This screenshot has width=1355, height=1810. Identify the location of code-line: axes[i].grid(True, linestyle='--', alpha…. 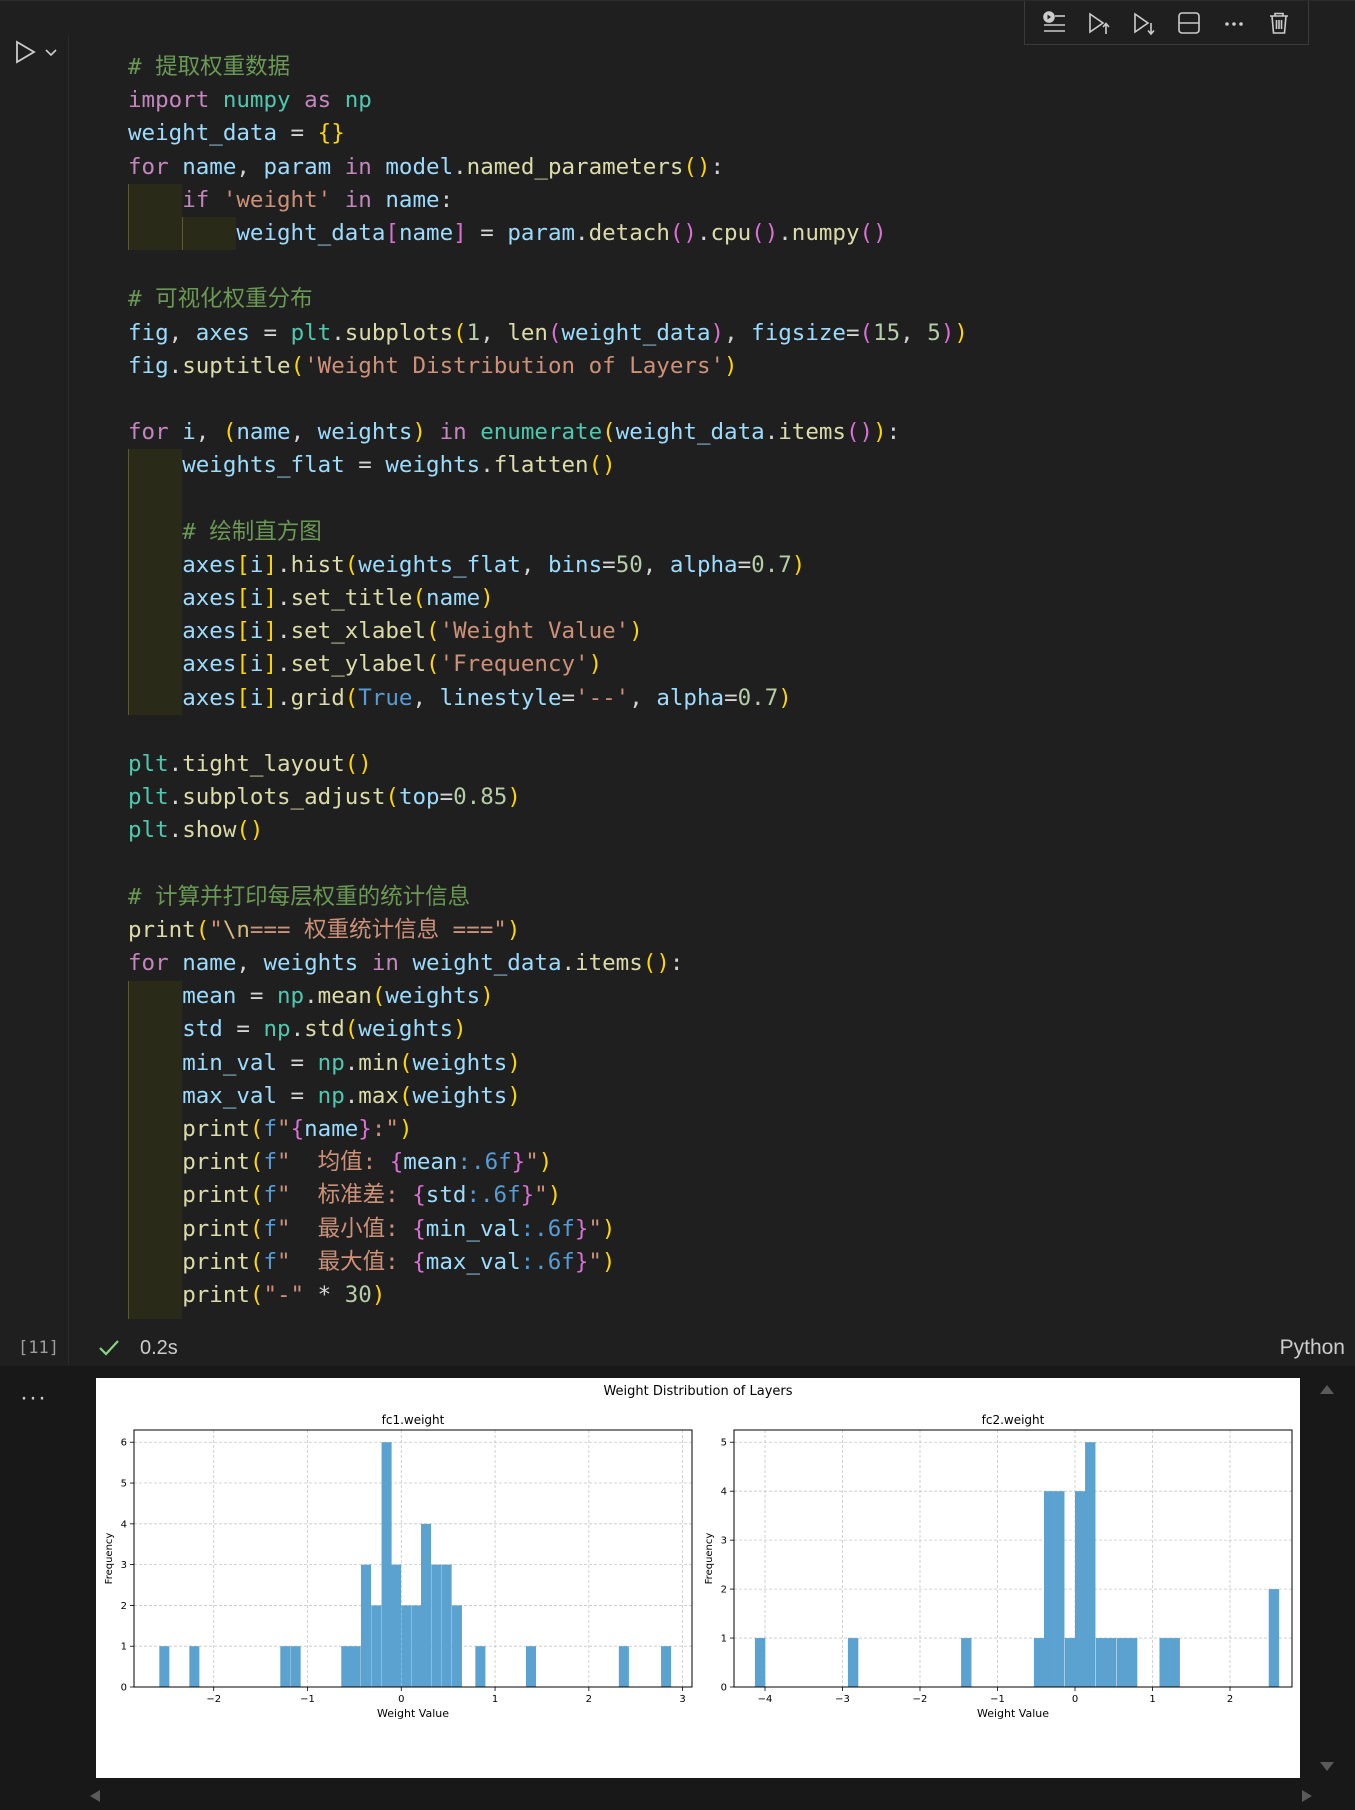
(548, 698).